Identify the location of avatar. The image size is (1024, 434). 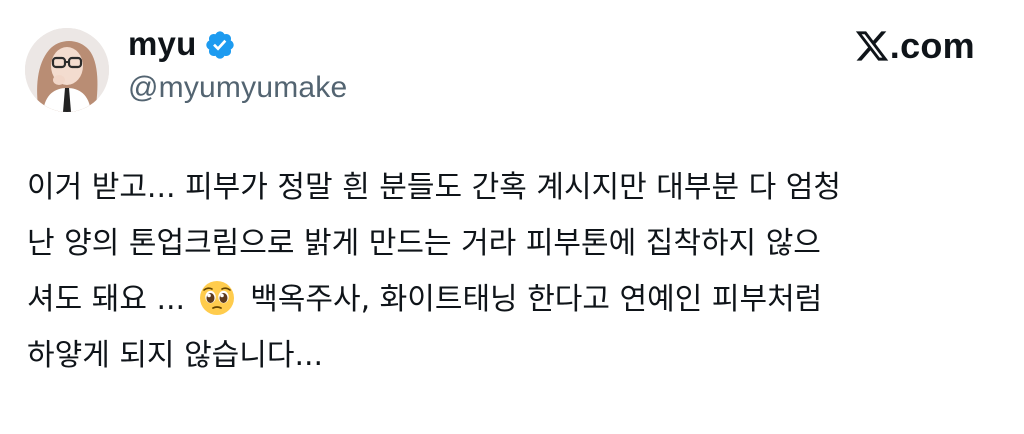
(67, 70).